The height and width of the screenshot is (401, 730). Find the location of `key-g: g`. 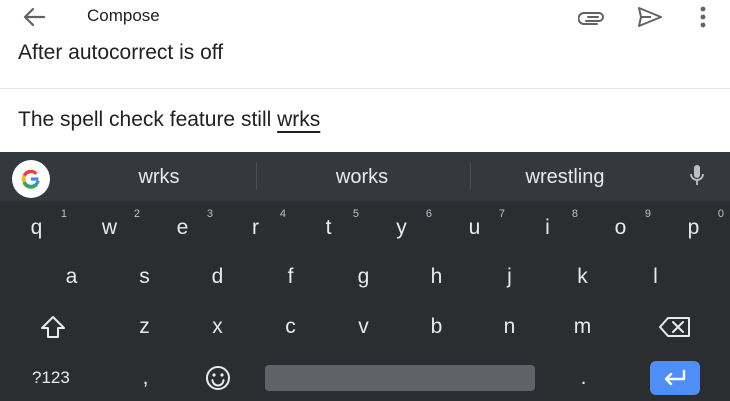

key-g: g is located at coordinates (363, 277).